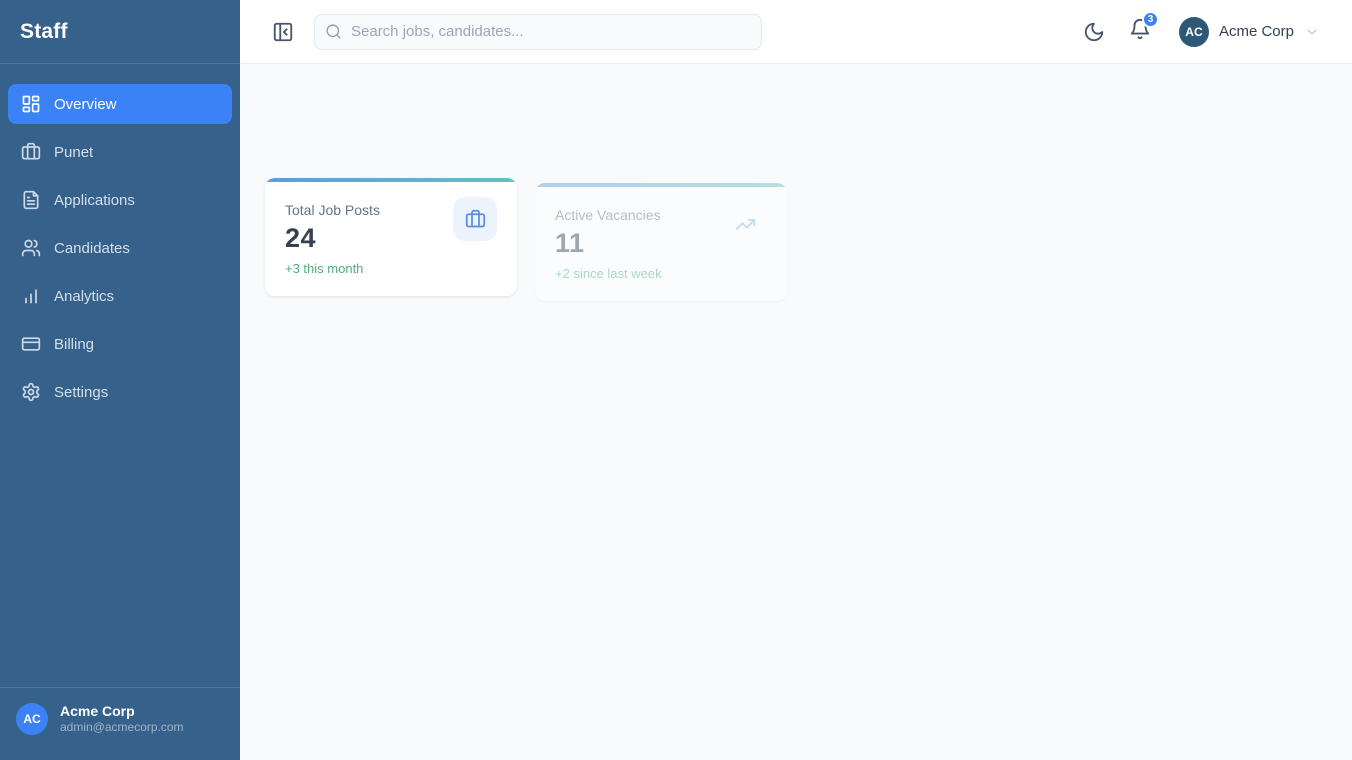 The image size is (1352, 760). I want to click on sidebar-user-email: admin@acmecorp.com, so click(122, 727).